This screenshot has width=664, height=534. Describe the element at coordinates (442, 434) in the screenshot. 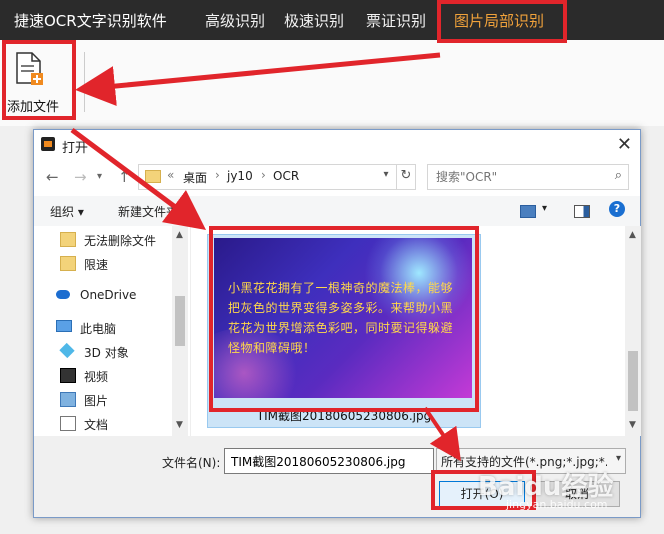

I see `arrow-to-open-button` at that location.